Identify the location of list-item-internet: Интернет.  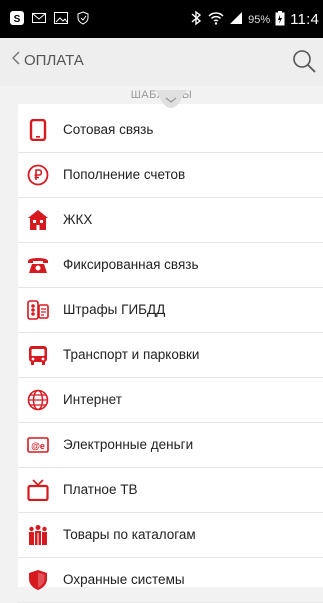
(170, 400).